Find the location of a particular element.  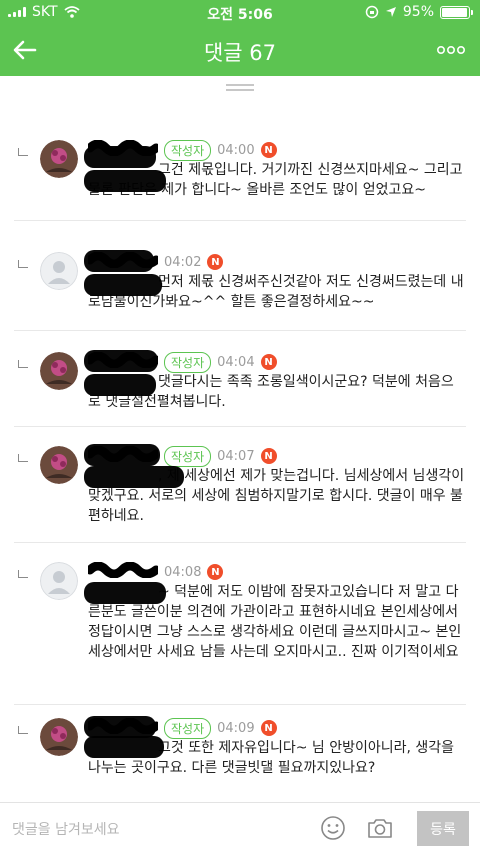

more-options-icon is located at coordinates (451, 50).